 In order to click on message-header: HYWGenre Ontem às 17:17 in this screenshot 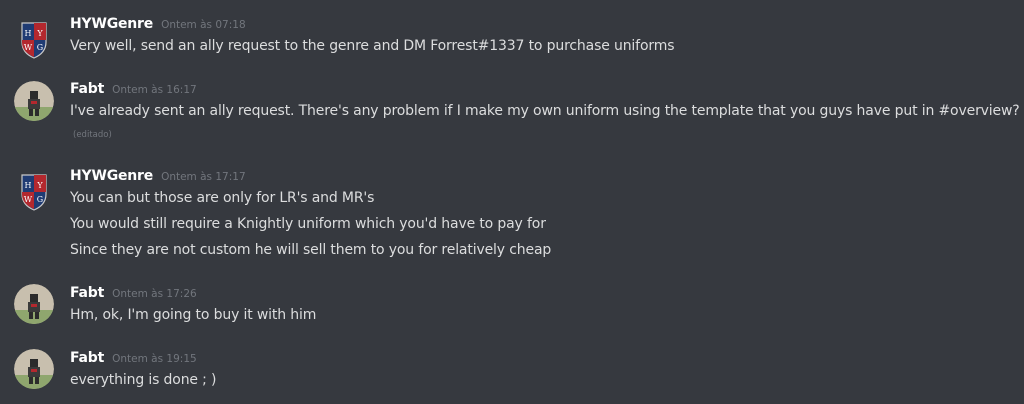, I will do `click(158, 177)`.